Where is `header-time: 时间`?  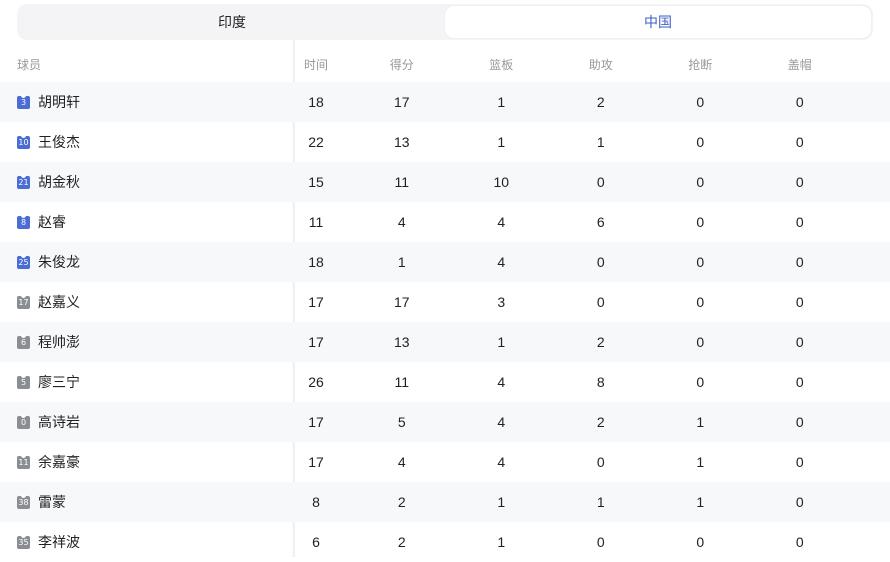
header-time: 时间 is located at coordinates (316, 64).